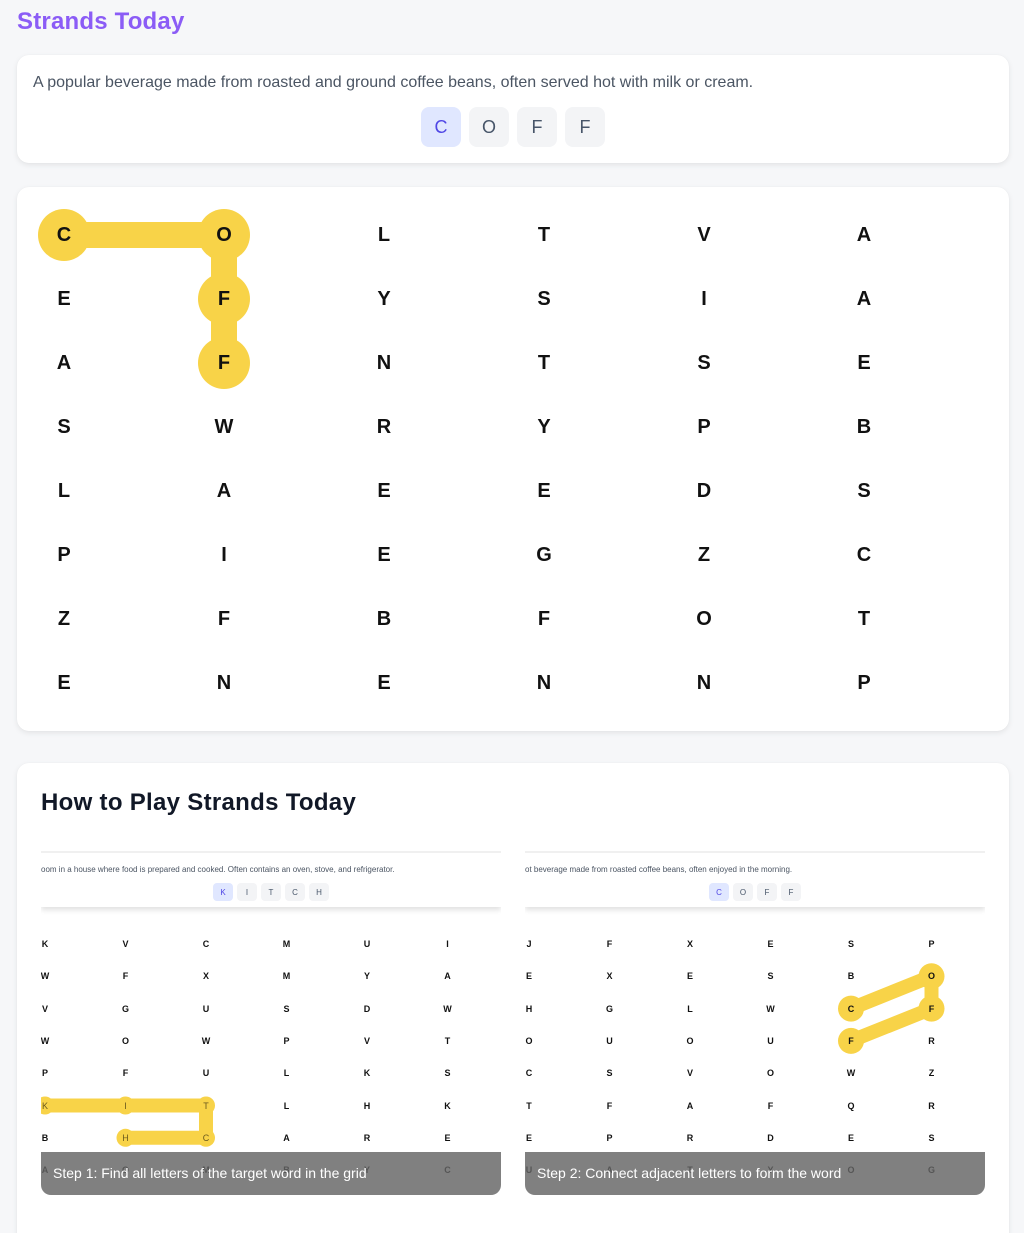 The image size is (1024, 1233). What do you see at coordinates (851, 1008) in the screenshot?
I see `example-grid-cell: C` at bounding box center [851, 1008].